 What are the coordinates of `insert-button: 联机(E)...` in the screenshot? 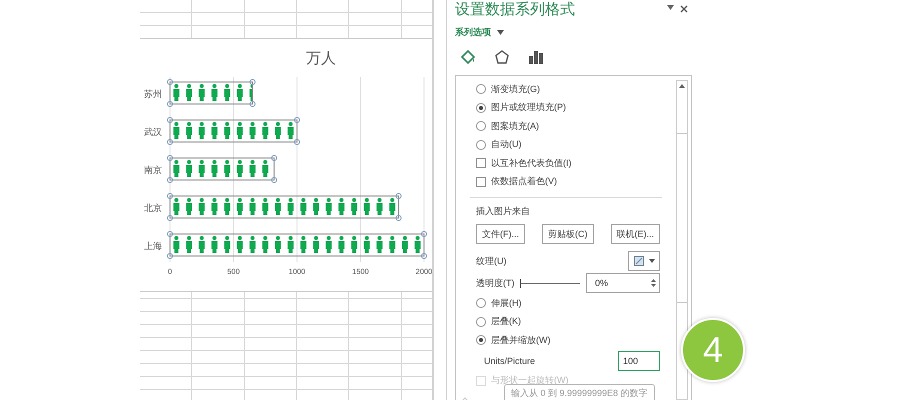 It's located at (635, 234).